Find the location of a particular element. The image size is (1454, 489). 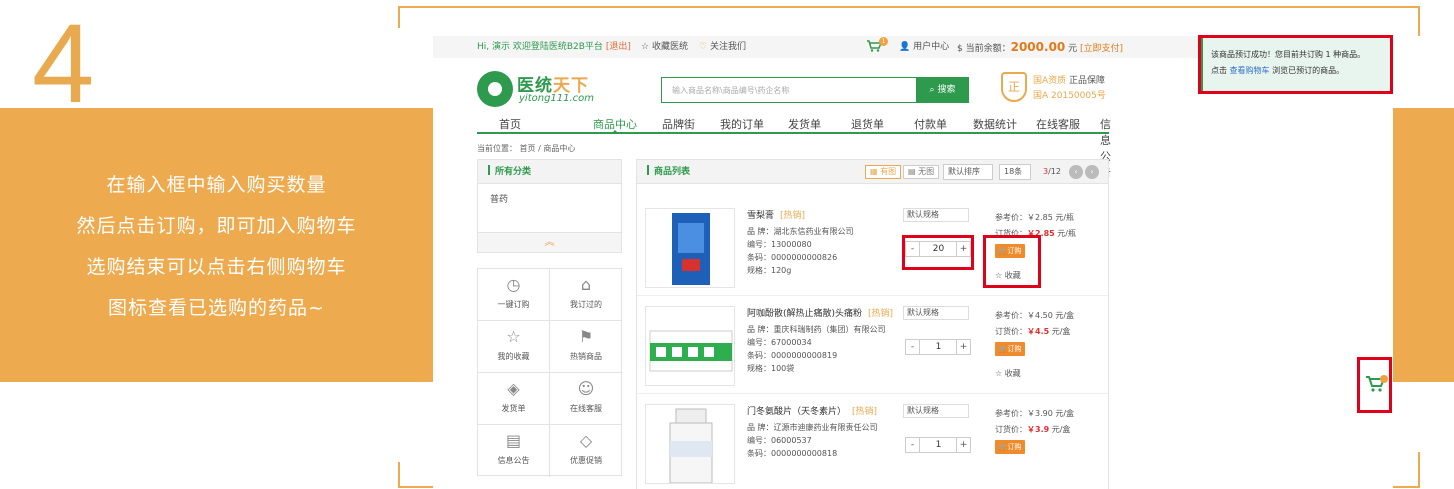

nav-item-shipments: 发货单 is located at coordinates (804, 124).